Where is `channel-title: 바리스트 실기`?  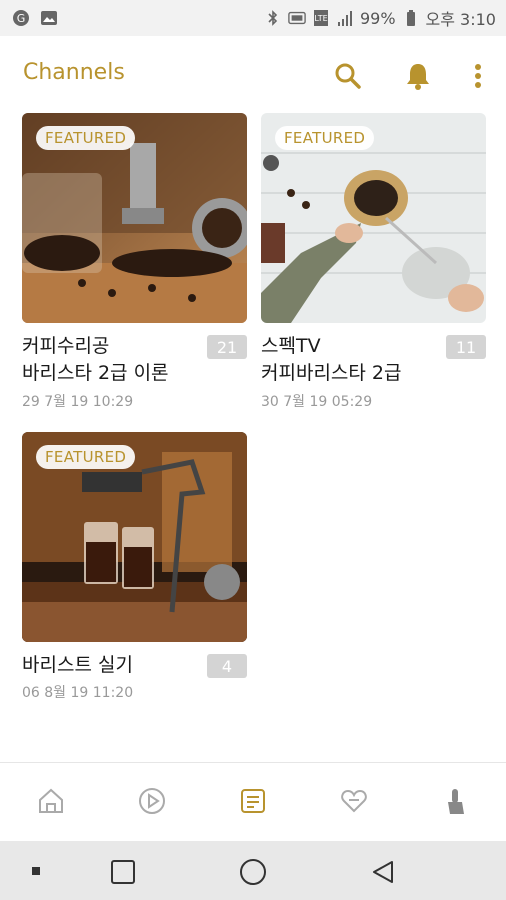
channel-title: 바리스트 실기 is located at coordinates (109, 665).